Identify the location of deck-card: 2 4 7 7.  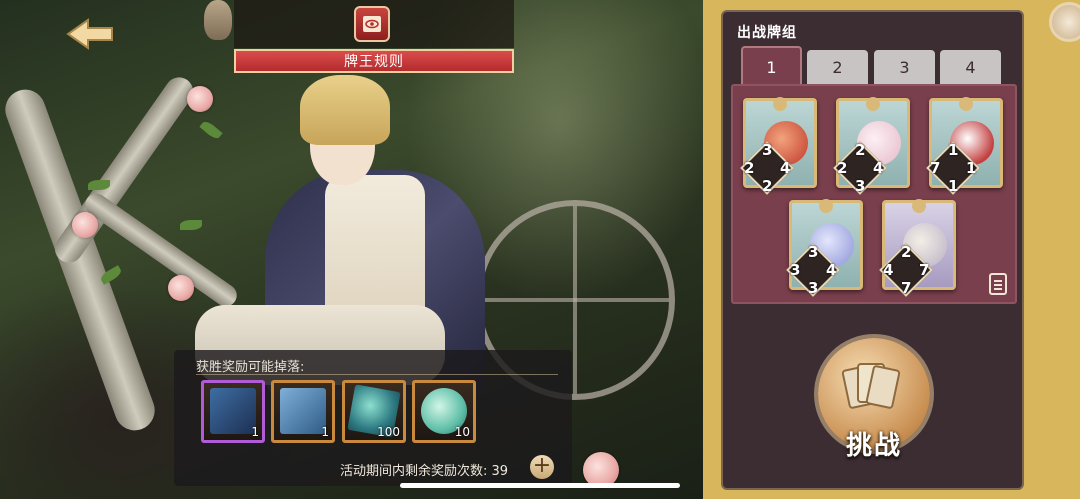
(917, 248).